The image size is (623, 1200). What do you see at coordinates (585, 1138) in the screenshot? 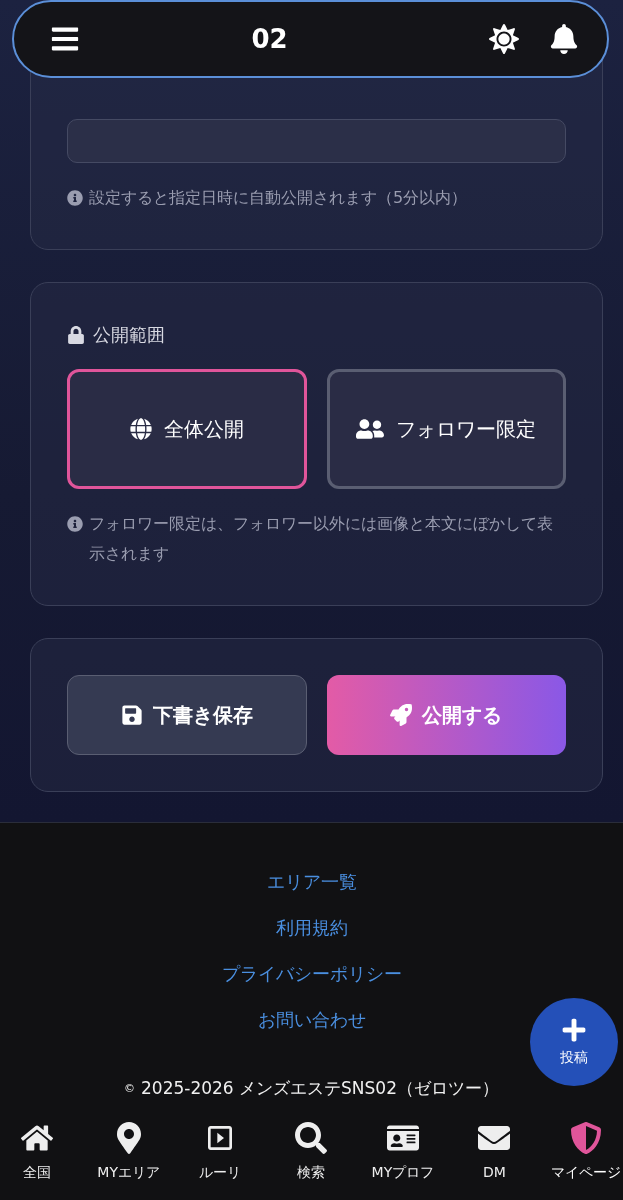
I see `shield-icon` at bounding box center [585, 1138].